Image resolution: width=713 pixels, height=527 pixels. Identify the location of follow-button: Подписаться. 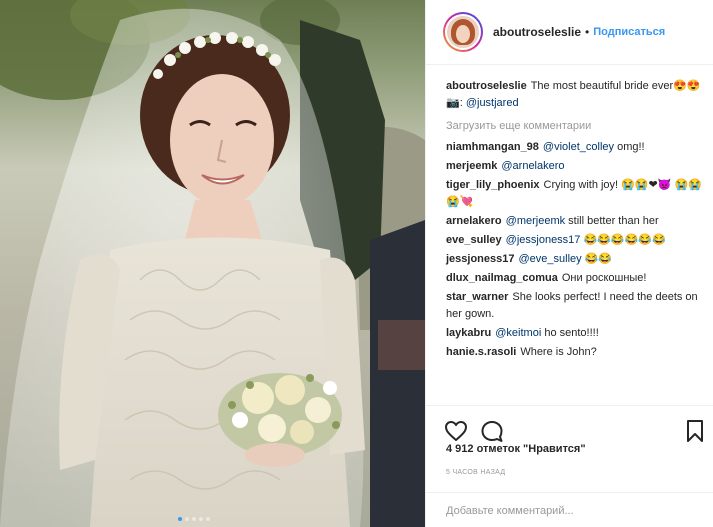
(629, 32).